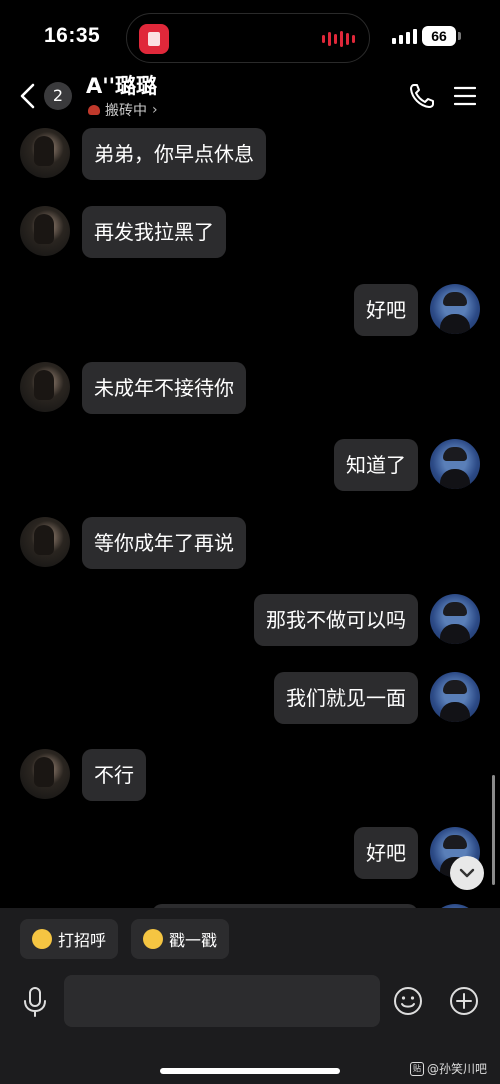 The width and height of the screenshot is (500, 1084). Describe the element at coordinates (28, 96) in the screenshot. I see `back-arrow-icon` at that location.